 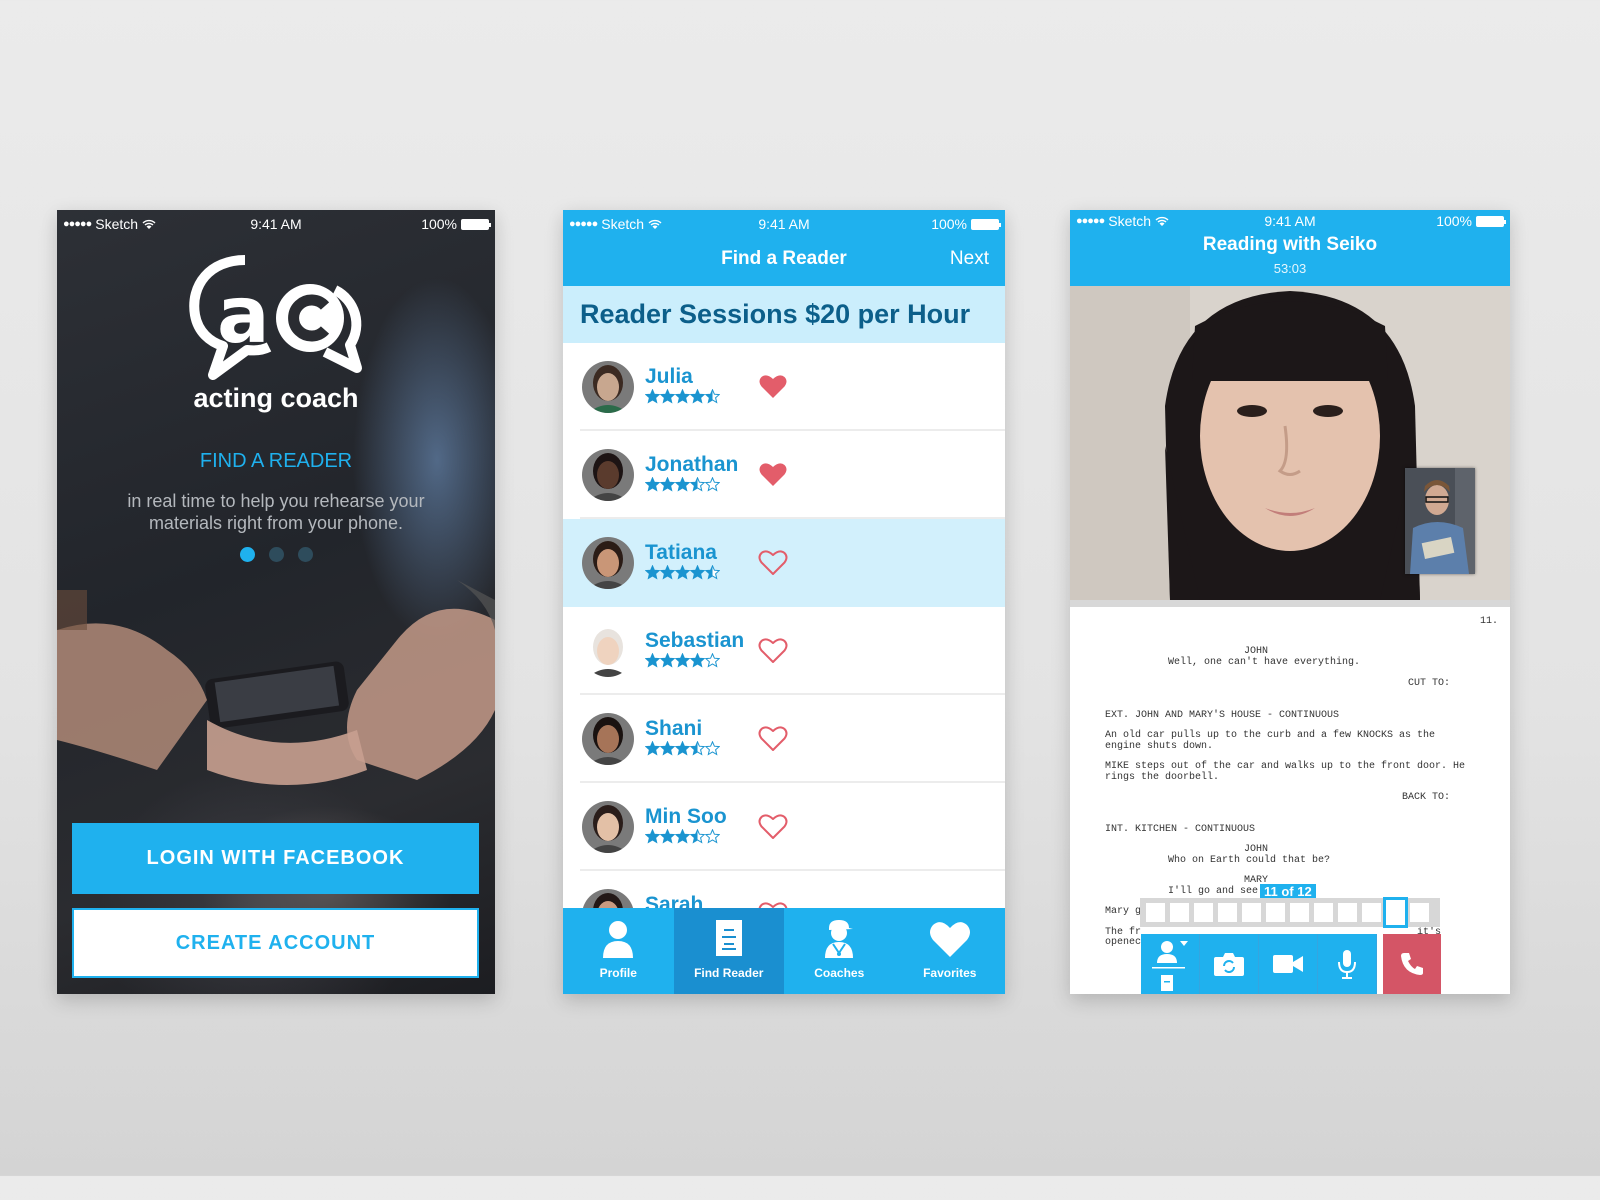 I want to click on flip-camera-button, so click(x=1229, y=964).